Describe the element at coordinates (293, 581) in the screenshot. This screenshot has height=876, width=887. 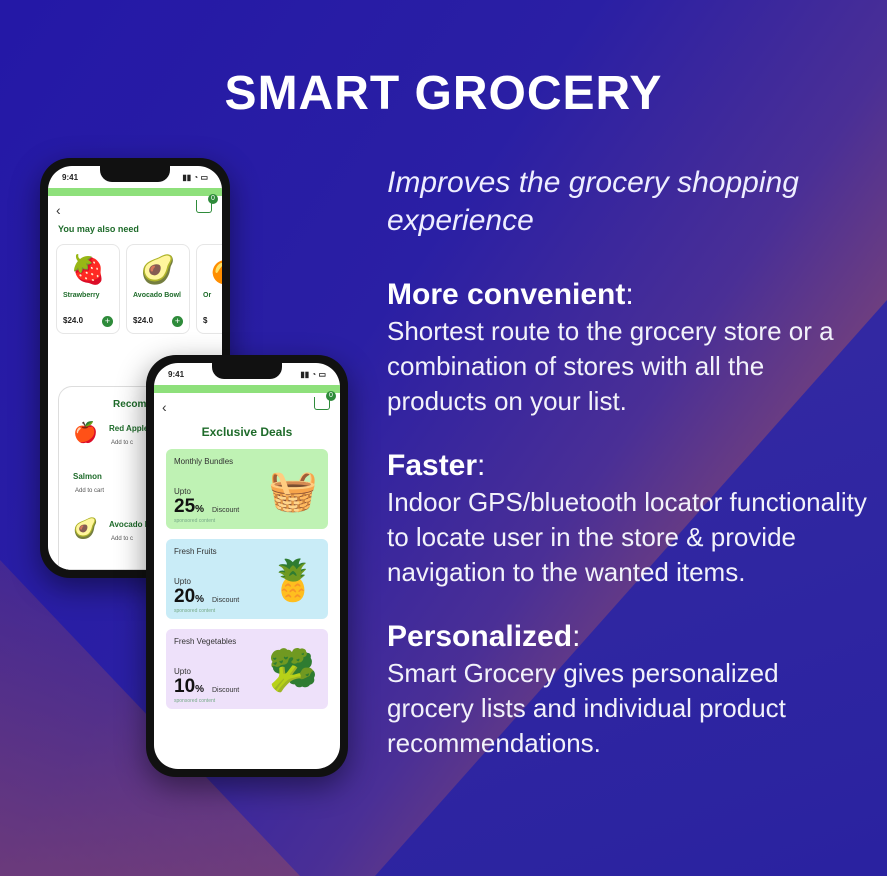
I see `fruits-icon: 🍍` at that location.